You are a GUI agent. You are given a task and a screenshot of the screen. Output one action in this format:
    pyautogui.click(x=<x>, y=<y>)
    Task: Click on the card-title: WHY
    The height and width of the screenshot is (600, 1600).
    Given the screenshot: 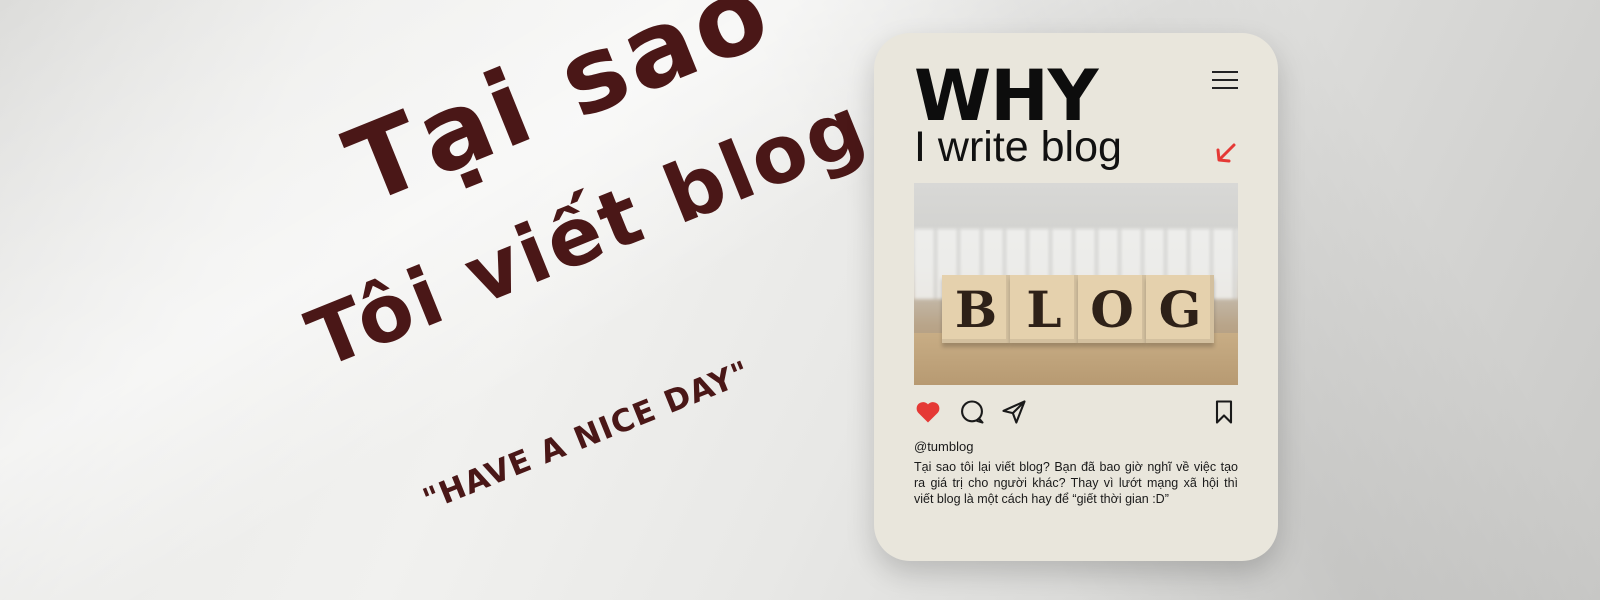 What is the action you would take?
    pyautogui.click(x=1006, y=96)
    